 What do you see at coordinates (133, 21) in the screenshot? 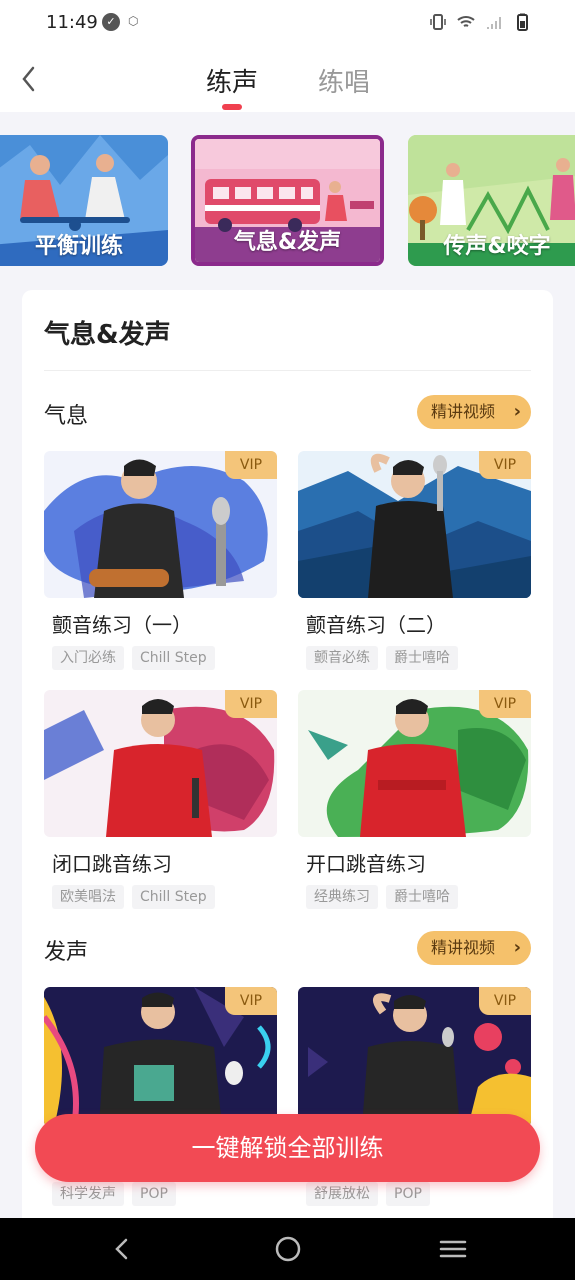
I see `notification-icon: ⬡` at bounding box center [133, 21].